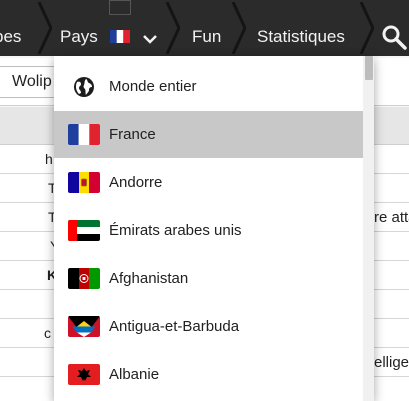 The height and width of the screenshot is (401, 409). I want to click on nav-item-types: bes, so click(10, 28).